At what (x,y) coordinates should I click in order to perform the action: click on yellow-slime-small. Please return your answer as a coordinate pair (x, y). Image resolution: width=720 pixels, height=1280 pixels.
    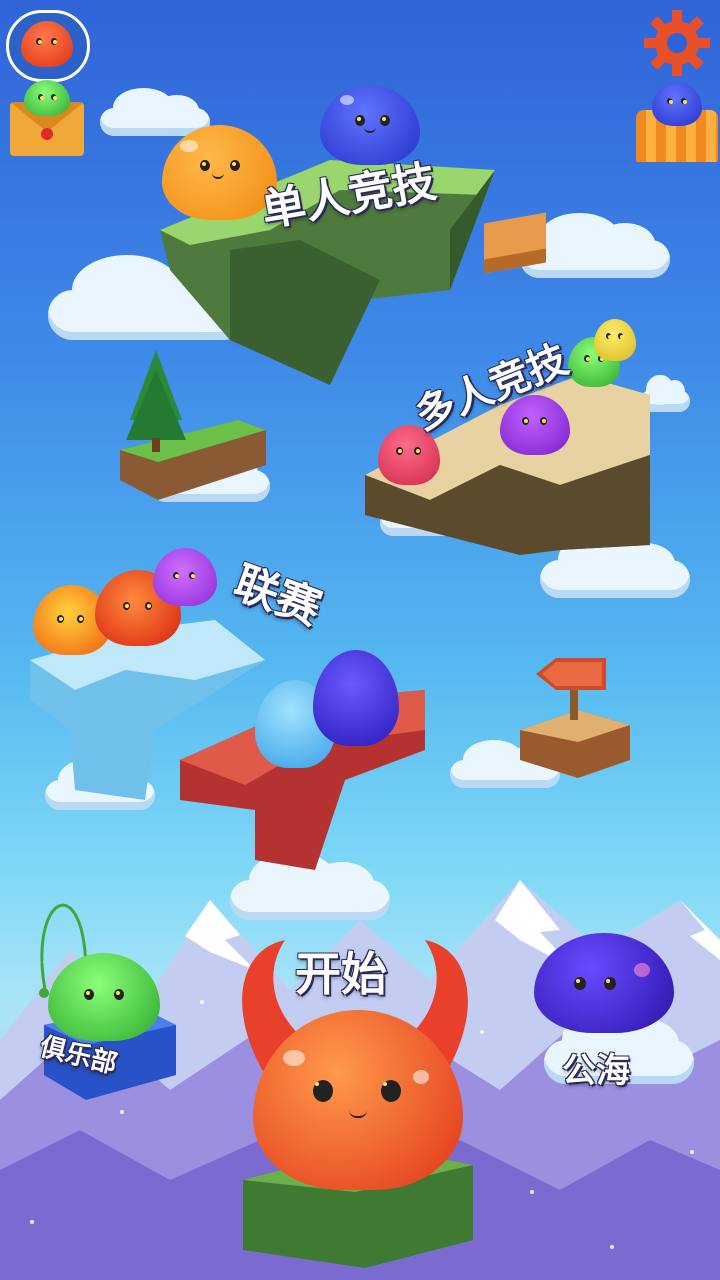
    Looking at the image, I should click on (615, 340).